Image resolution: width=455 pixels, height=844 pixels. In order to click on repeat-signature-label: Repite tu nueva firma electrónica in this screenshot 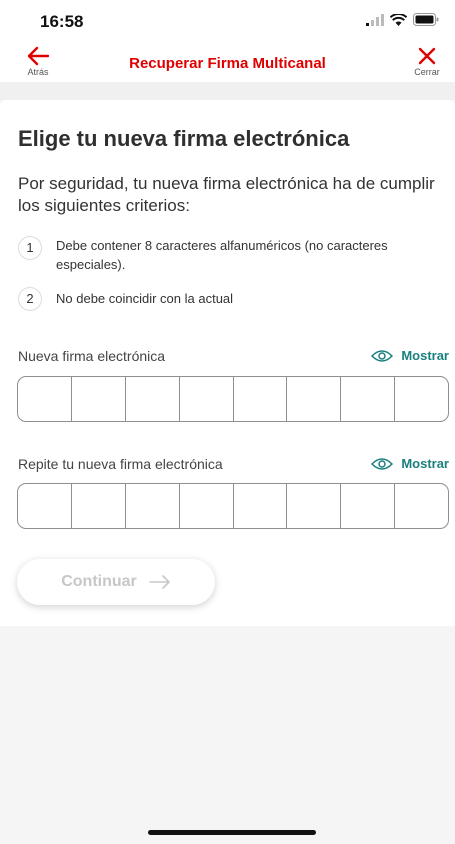, I will do `click(120, 464)`.